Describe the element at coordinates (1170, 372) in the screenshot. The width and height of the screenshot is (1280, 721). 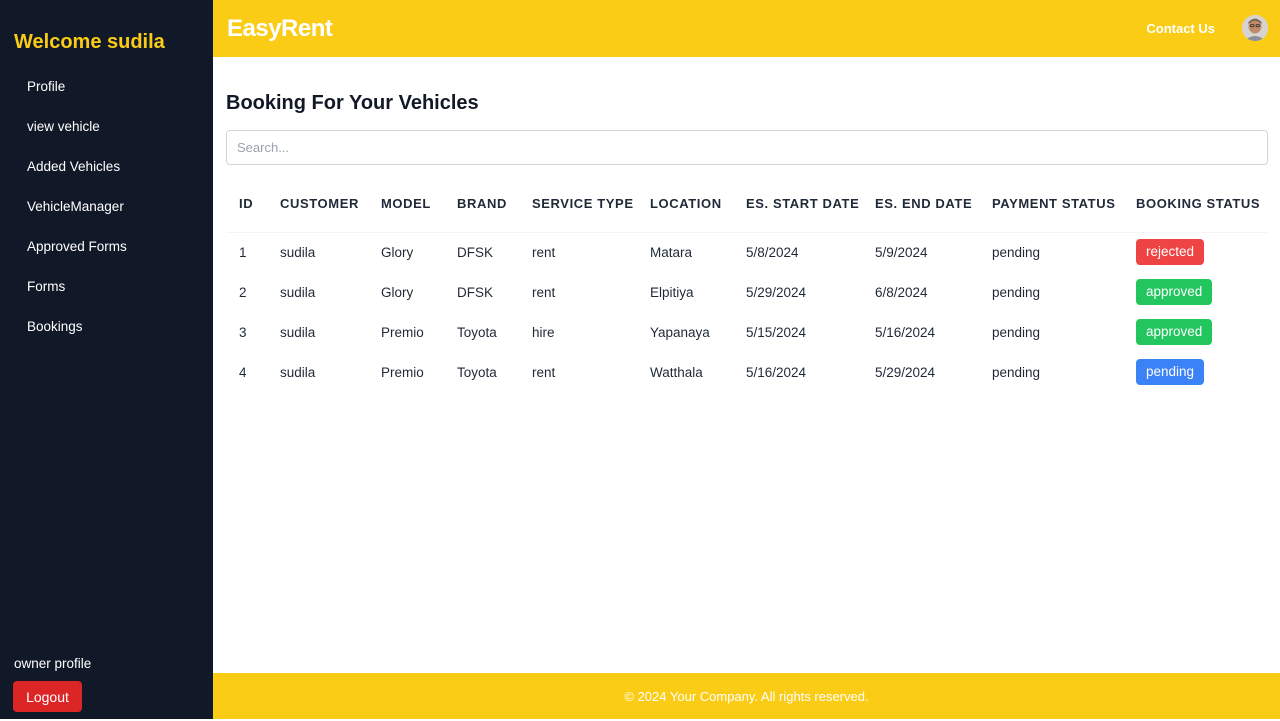
I see `booking-status-badge: pending` at that location.